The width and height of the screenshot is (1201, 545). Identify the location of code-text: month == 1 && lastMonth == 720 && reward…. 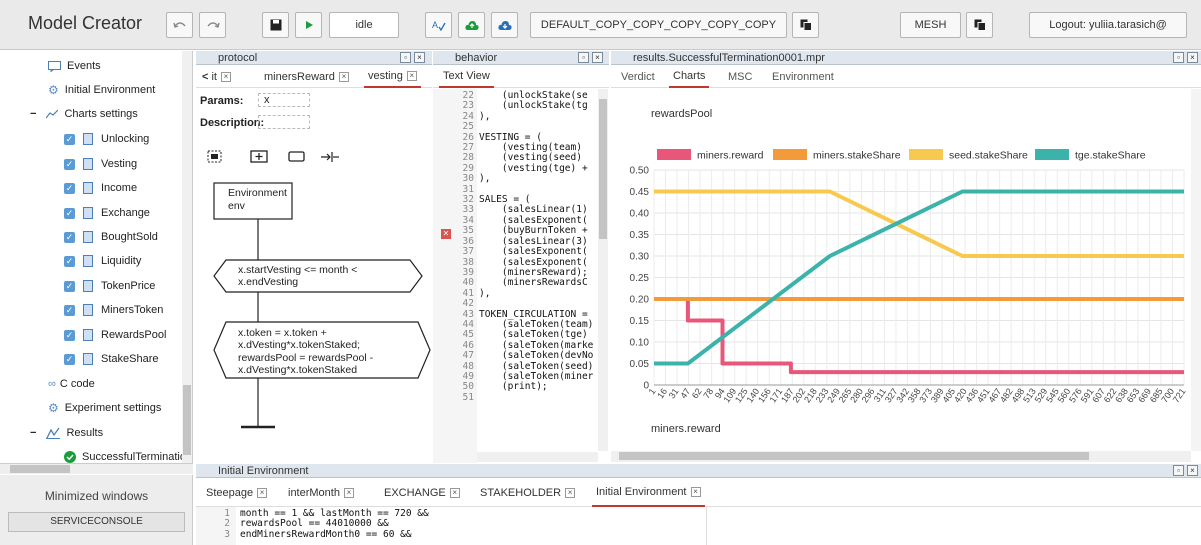
(334, 524).